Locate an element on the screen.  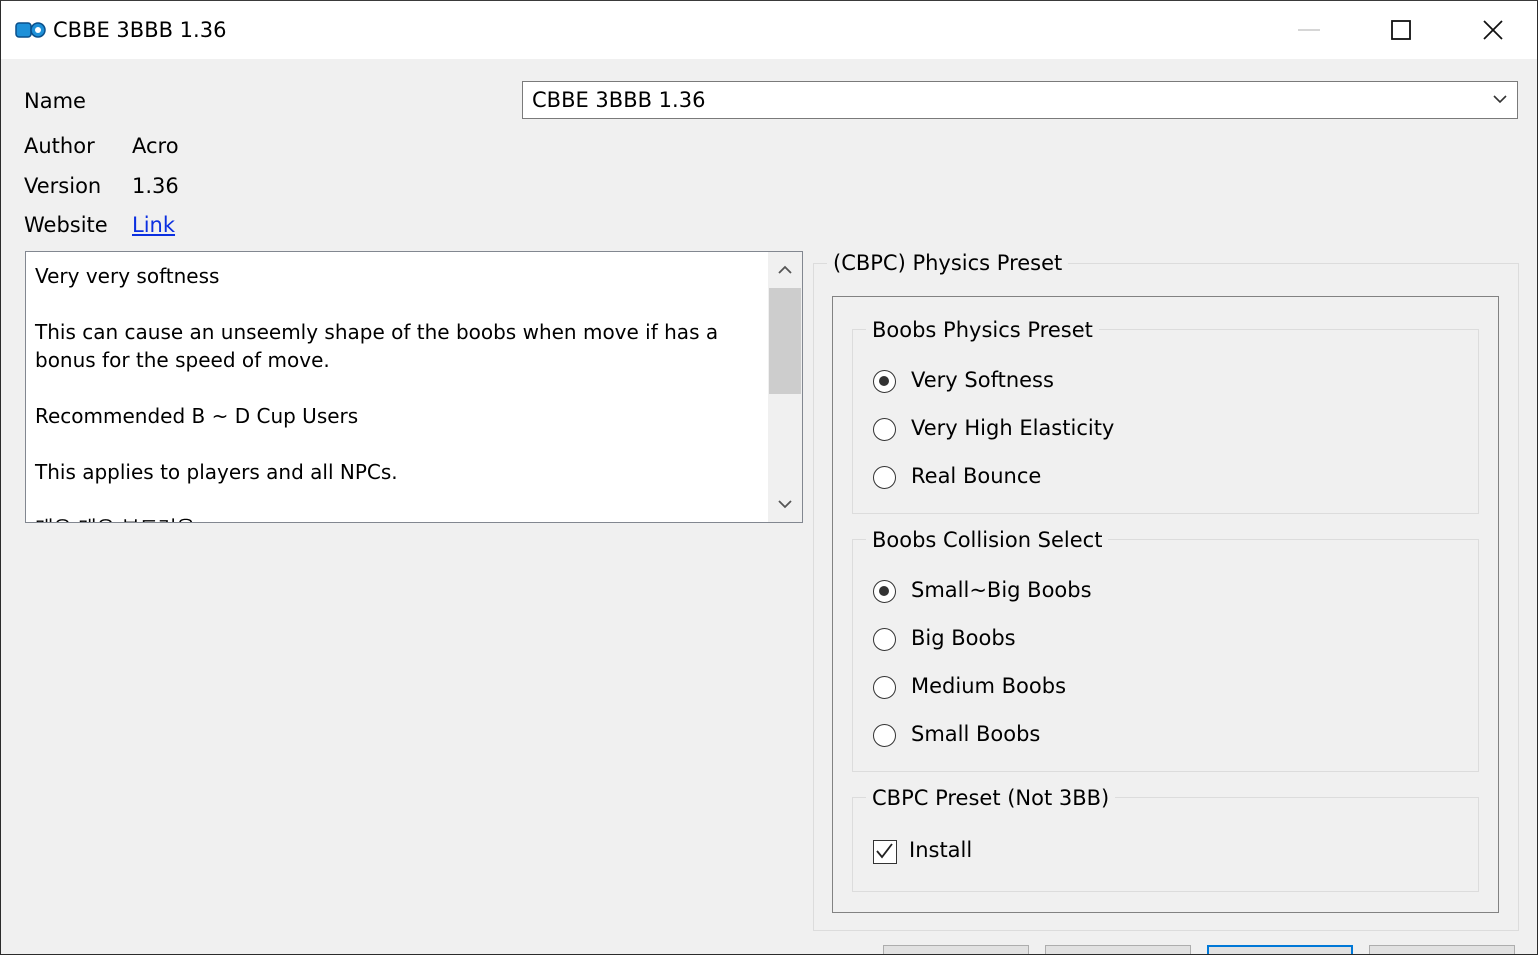
version-value: 1.36 is located at coordinates (155, 186).